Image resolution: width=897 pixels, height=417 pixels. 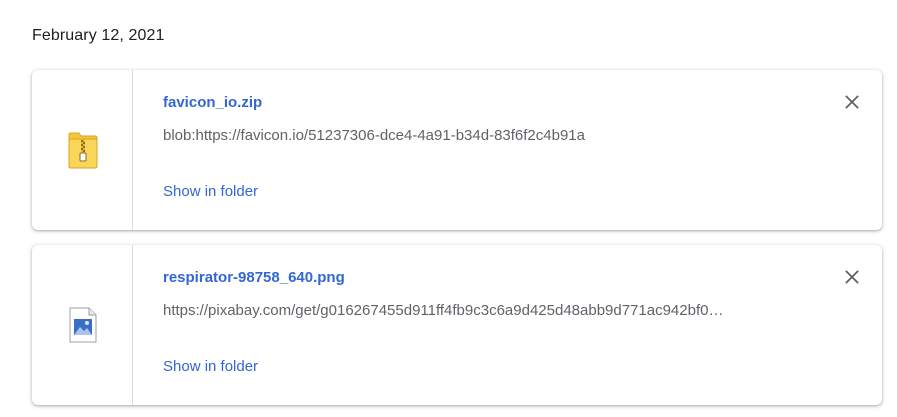 I want to click on zip-archive-icon, so click(x=83, y=150).